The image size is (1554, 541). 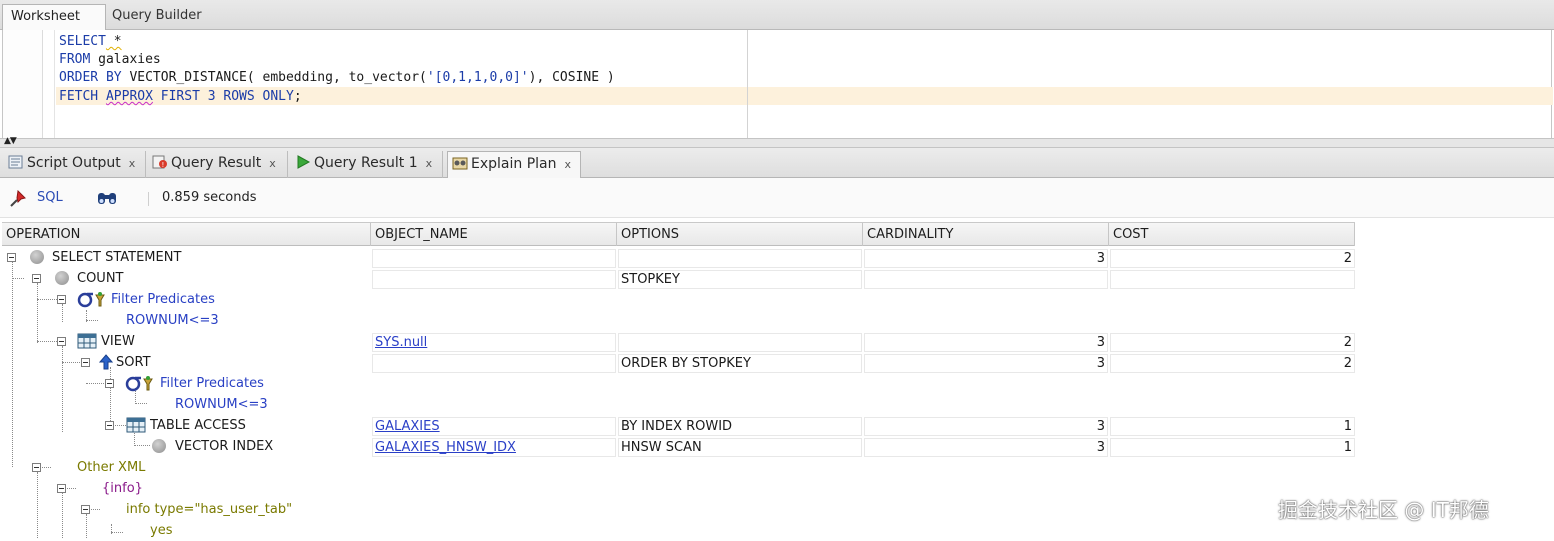 I want to click on query-result-icon: !, so click(x=160, y=161).